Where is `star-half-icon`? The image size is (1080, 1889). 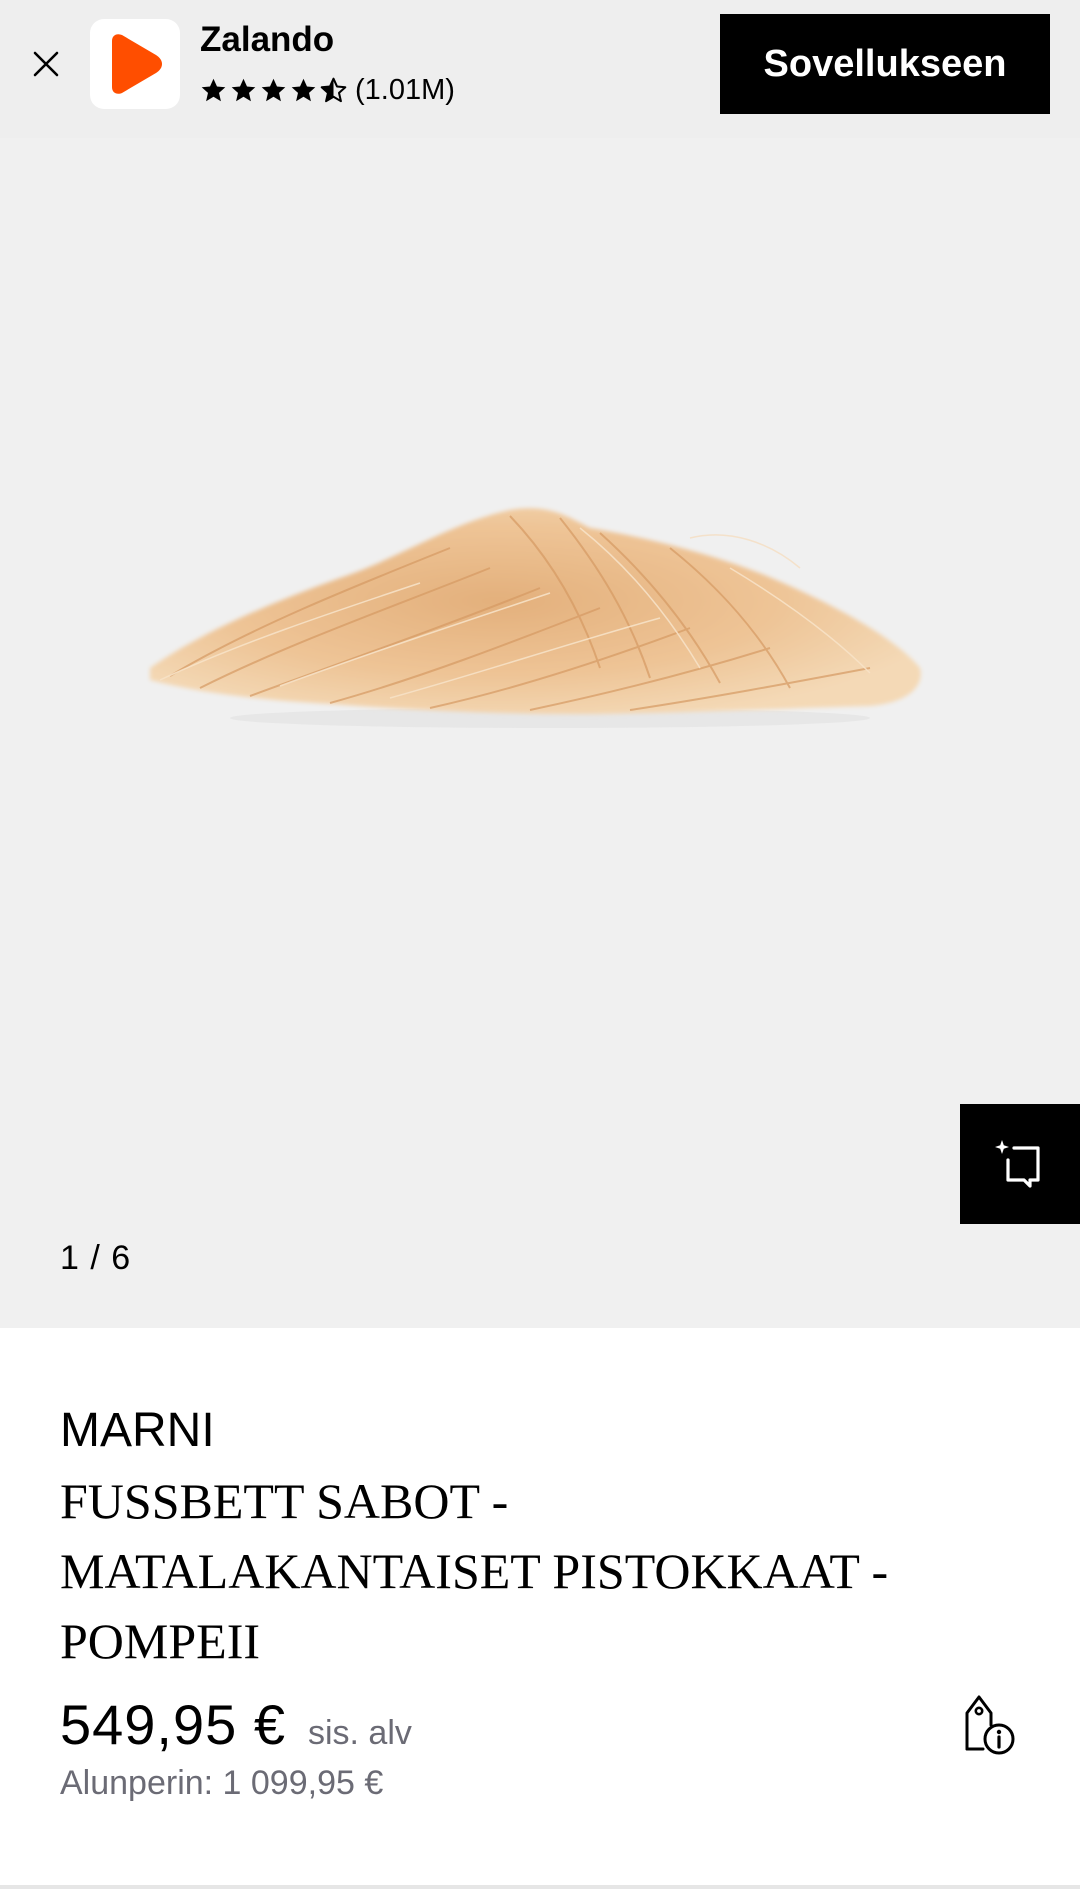
star-half-icon is located at coordinates (333, 89).